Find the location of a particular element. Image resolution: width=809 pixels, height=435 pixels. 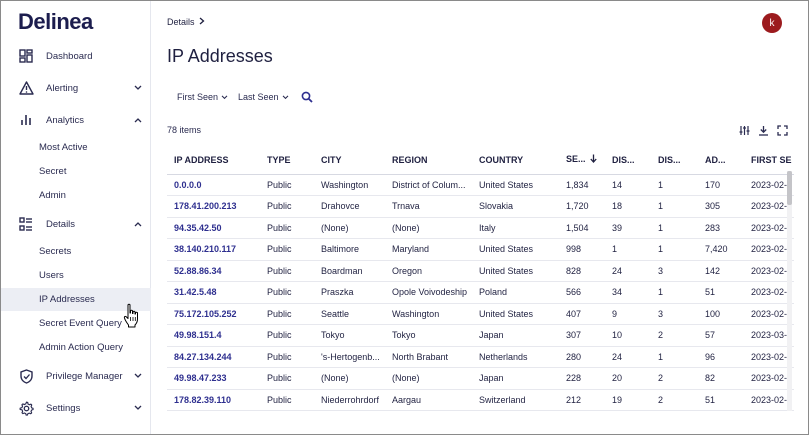

sidebar-subitem-secrets: Secrets is located at coordinates (76, 251).